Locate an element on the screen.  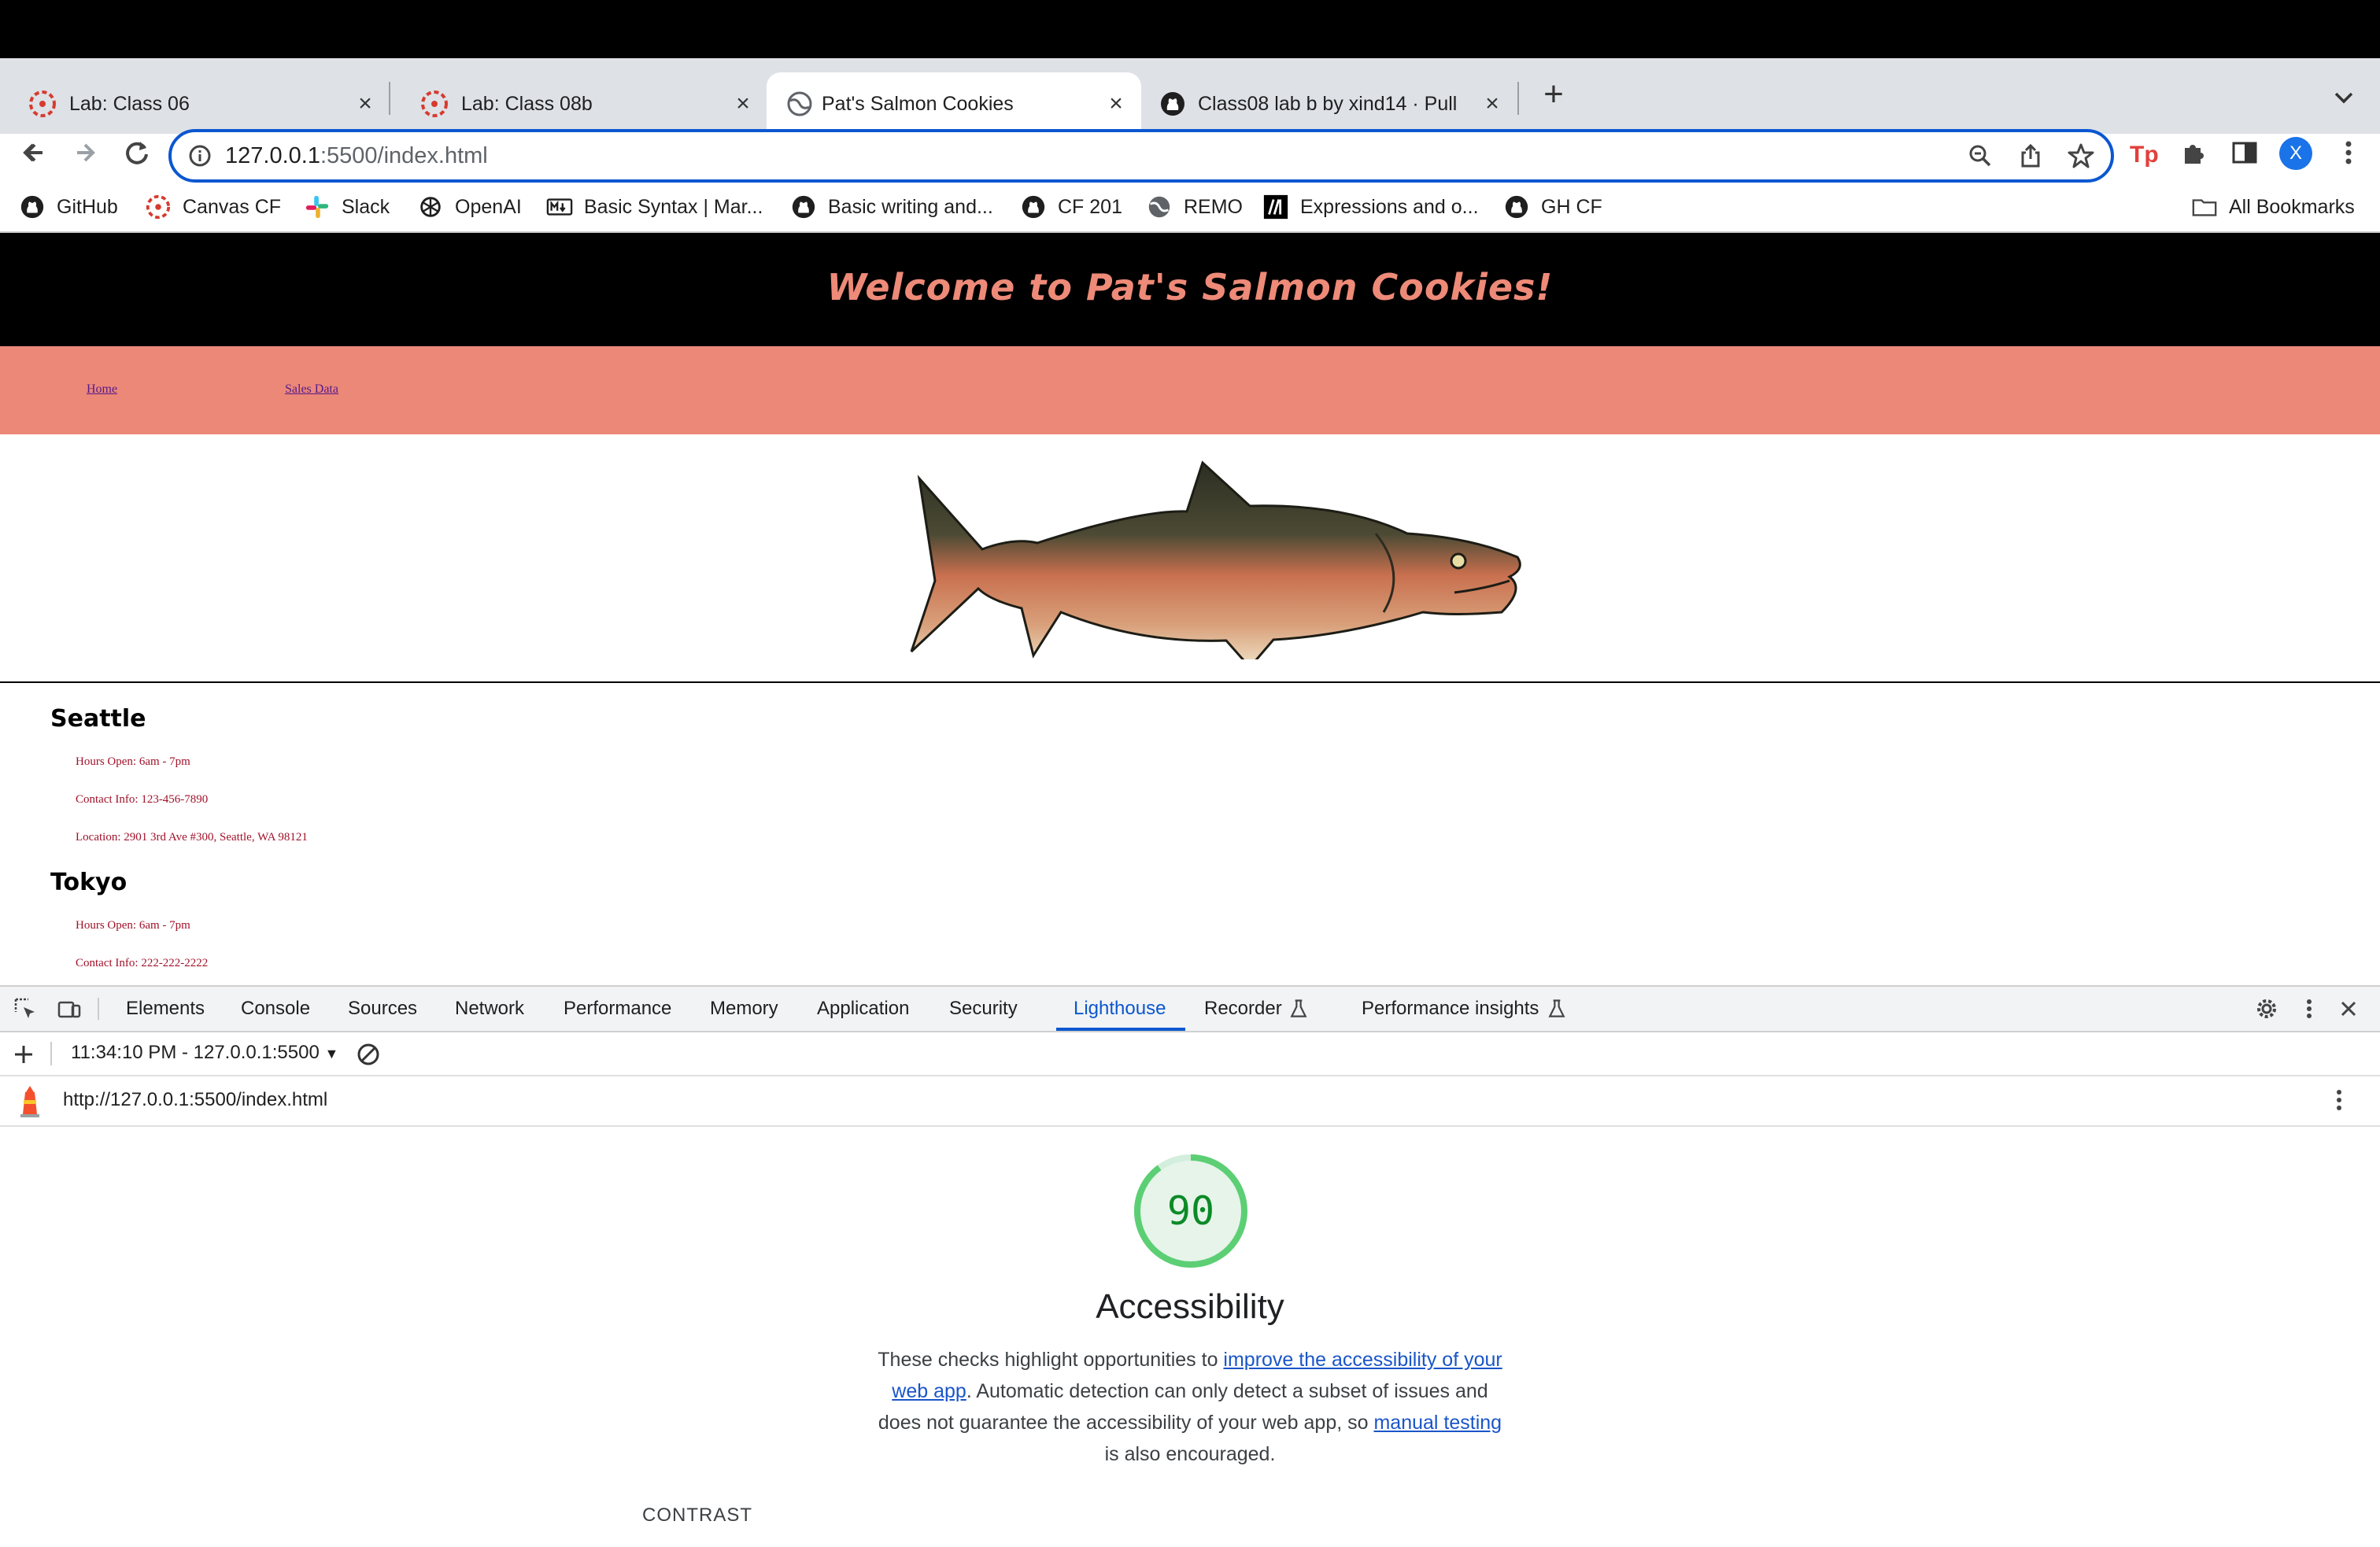
address-bar: 127.0.0.1:5500/index.html is located at coordinates (1141, 156).